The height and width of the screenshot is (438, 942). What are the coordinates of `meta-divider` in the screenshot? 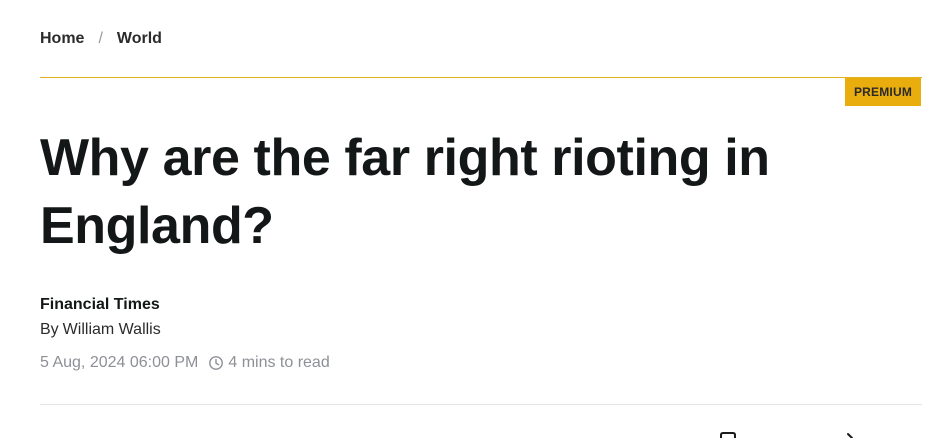 It's located at (481, 404).